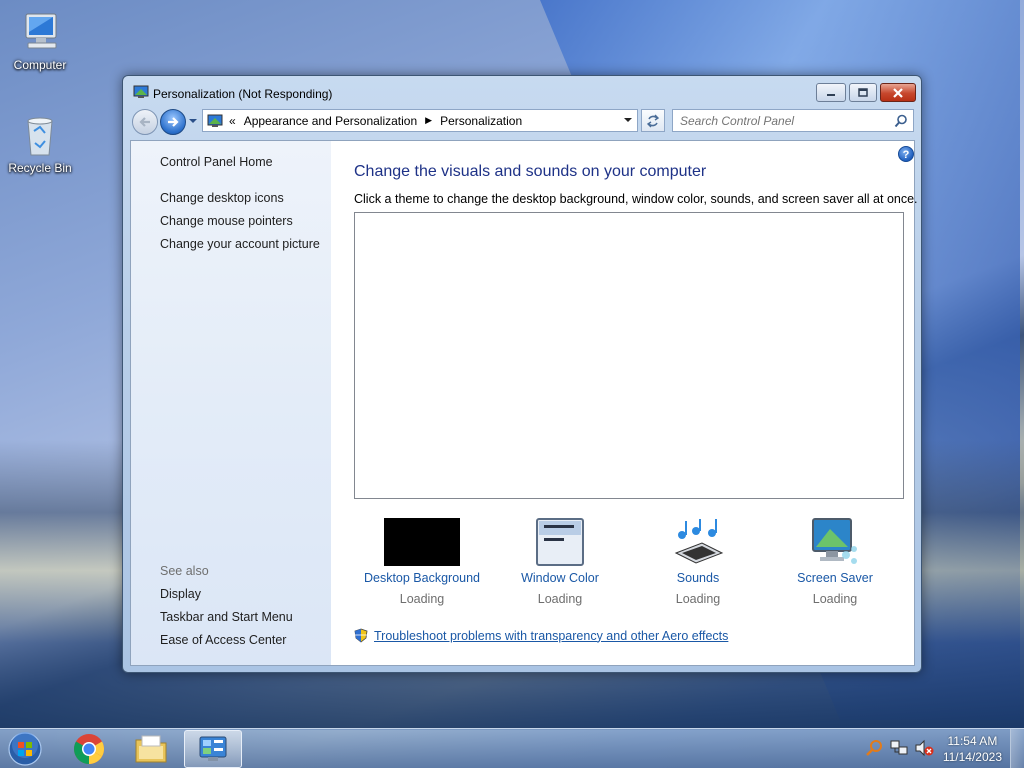 Image resolution: width=1024 pixels, height=768 pixels. I want to click on refresh-button, so click(653, 120).